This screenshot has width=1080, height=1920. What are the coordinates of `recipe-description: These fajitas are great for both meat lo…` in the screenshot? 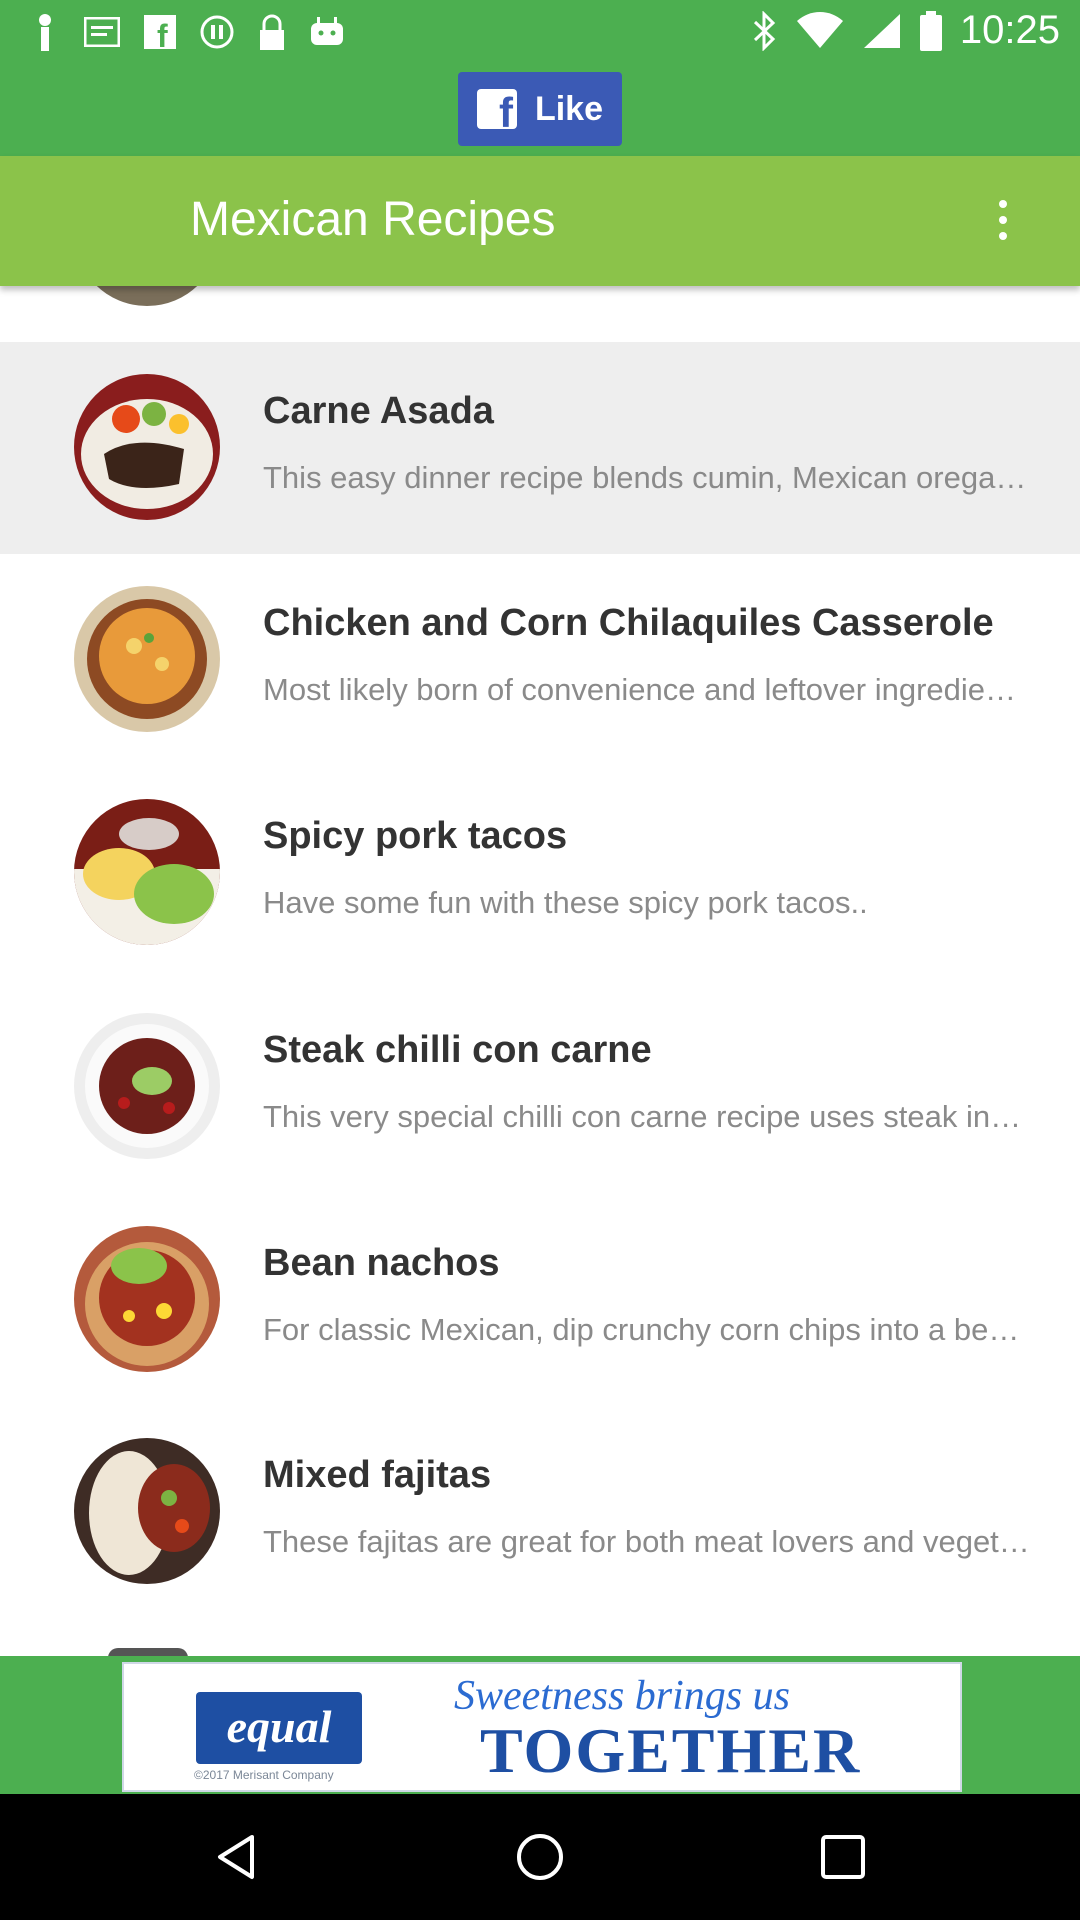 It's located at (648, 1541).